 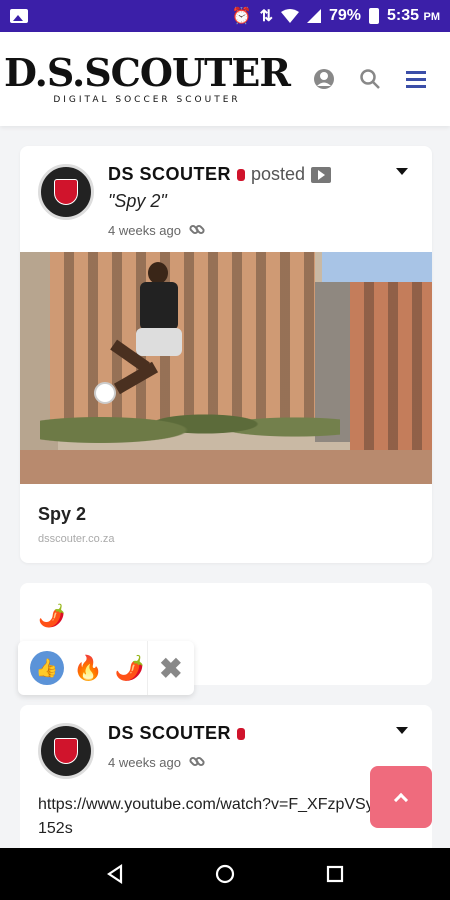 I want to click on status-indicators: ⏰ ⇅ 79% 5:35 PM, so click(x=336, y=16).